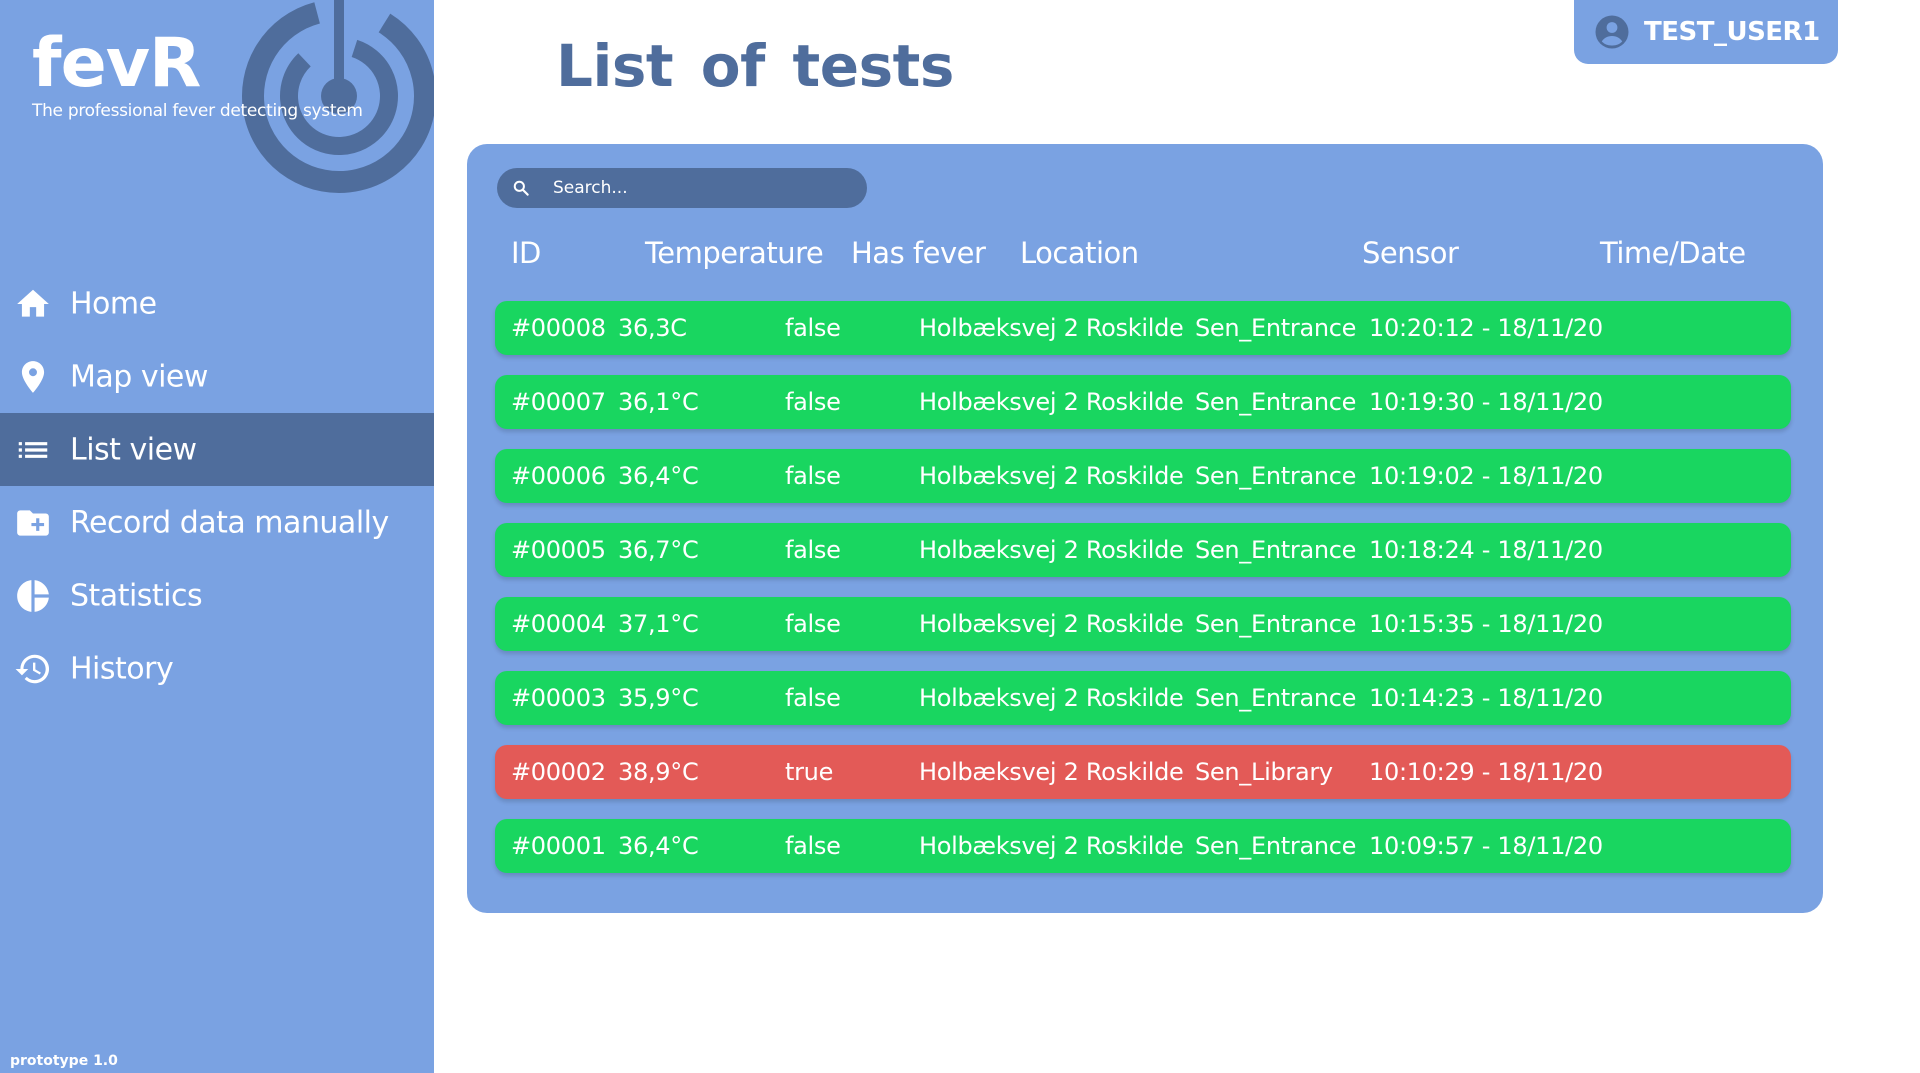 This screenshot has height=1073, width=1920. I want to click on nav-item-map-view: Map view, so click(217, 376).